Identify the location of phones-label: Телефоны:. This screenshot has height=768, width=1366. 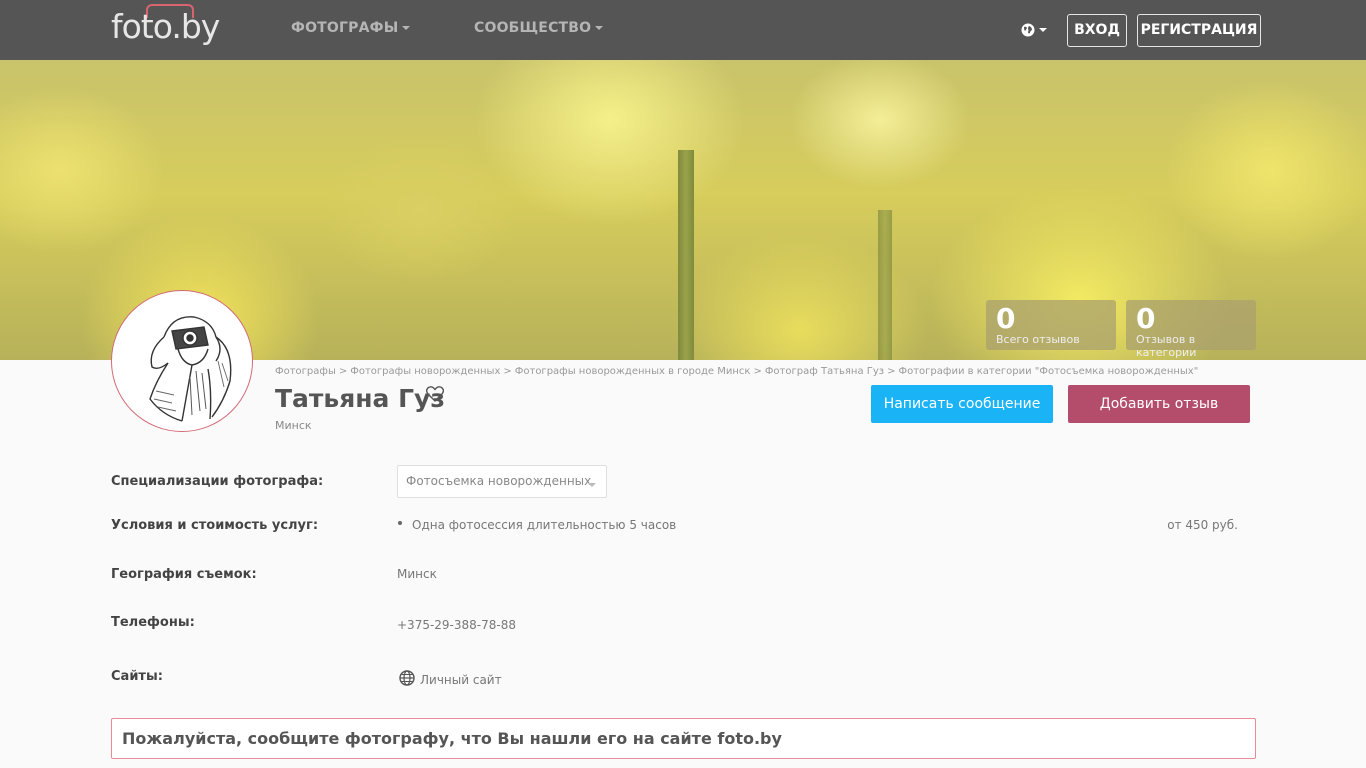
(153, 622).